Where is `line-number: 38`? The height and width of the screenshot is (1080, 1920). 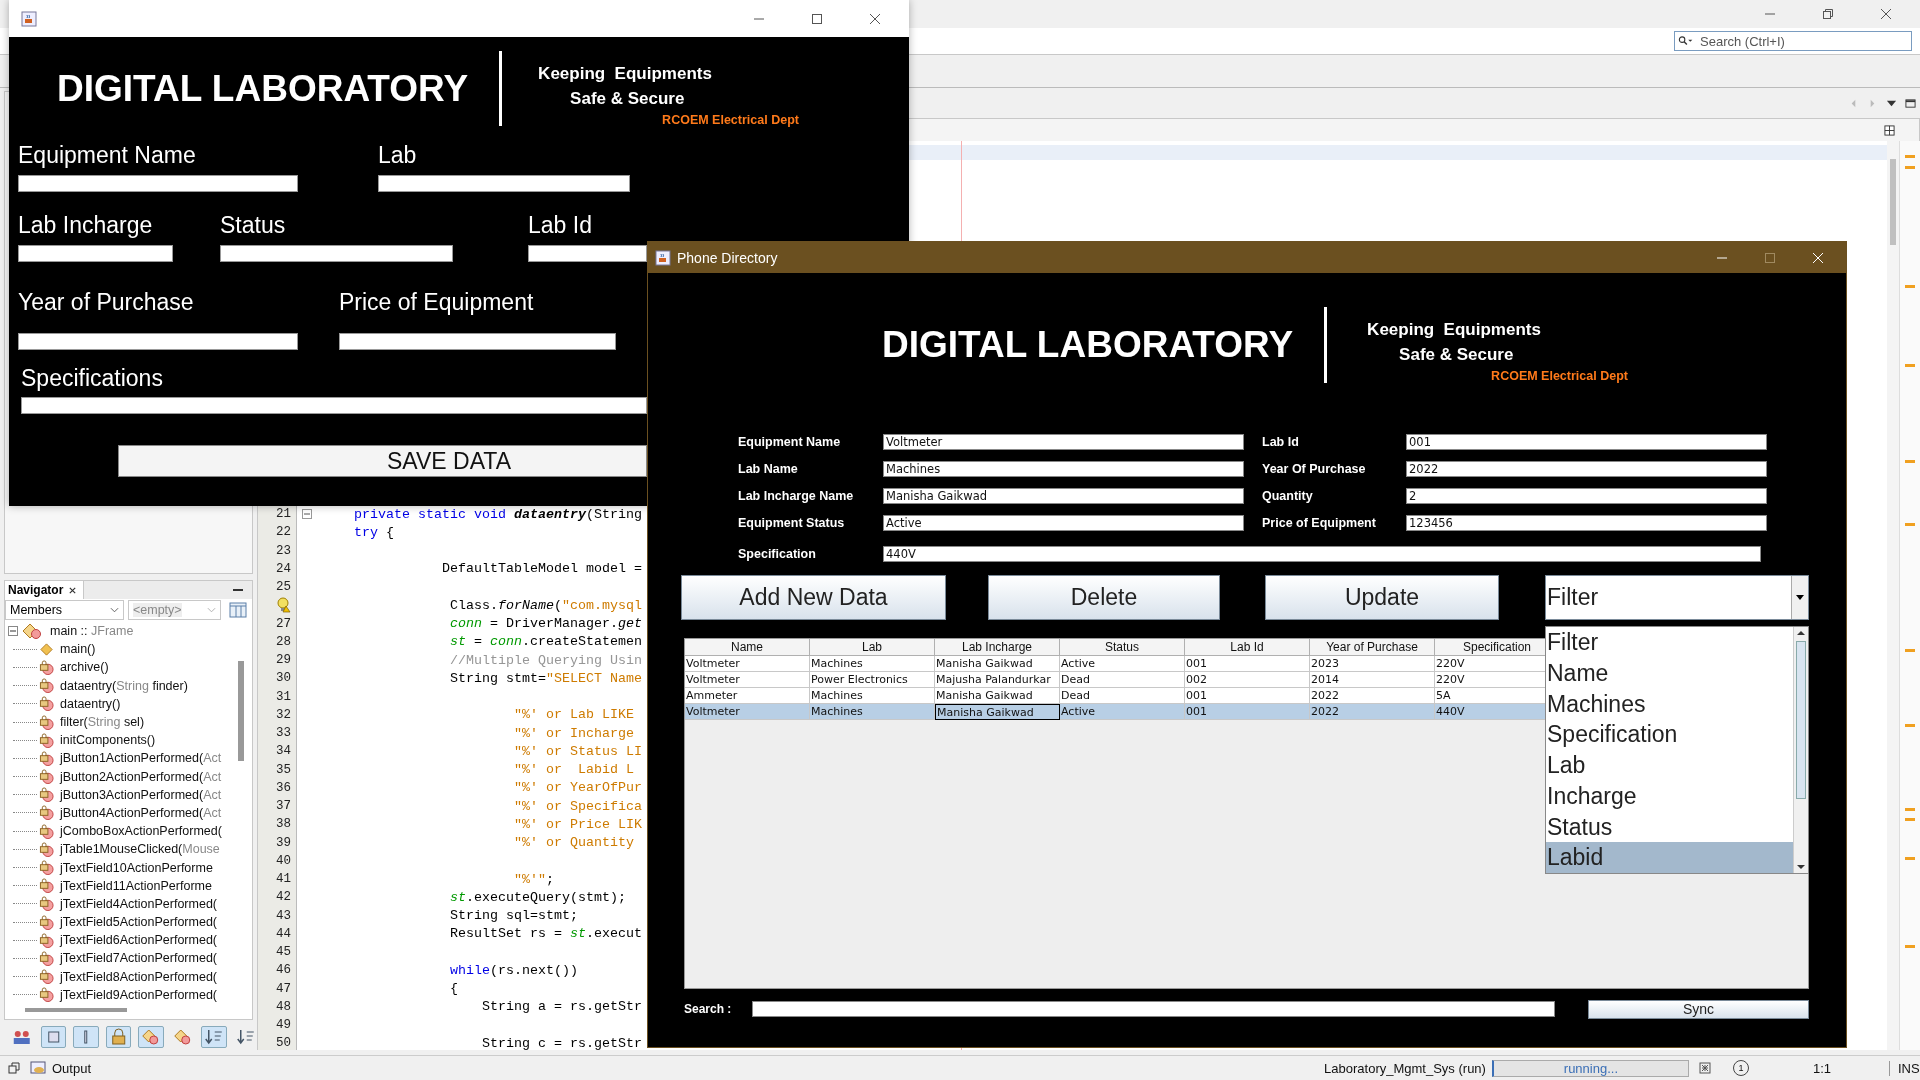 line-number: 38 is located at coordinates (283, 824).